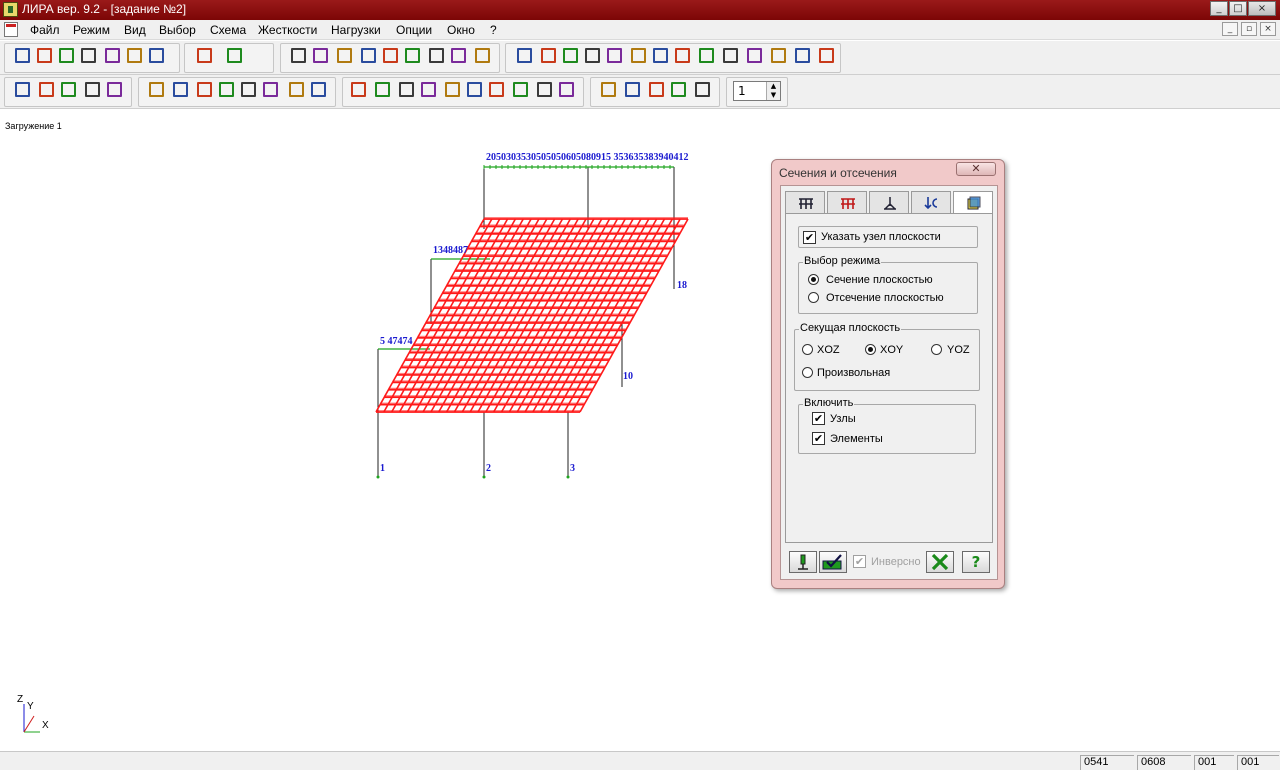 The width and height of the screenshot is (1280, 770). I want to click on spinner-down-icon: ▼, so click(773, 95).